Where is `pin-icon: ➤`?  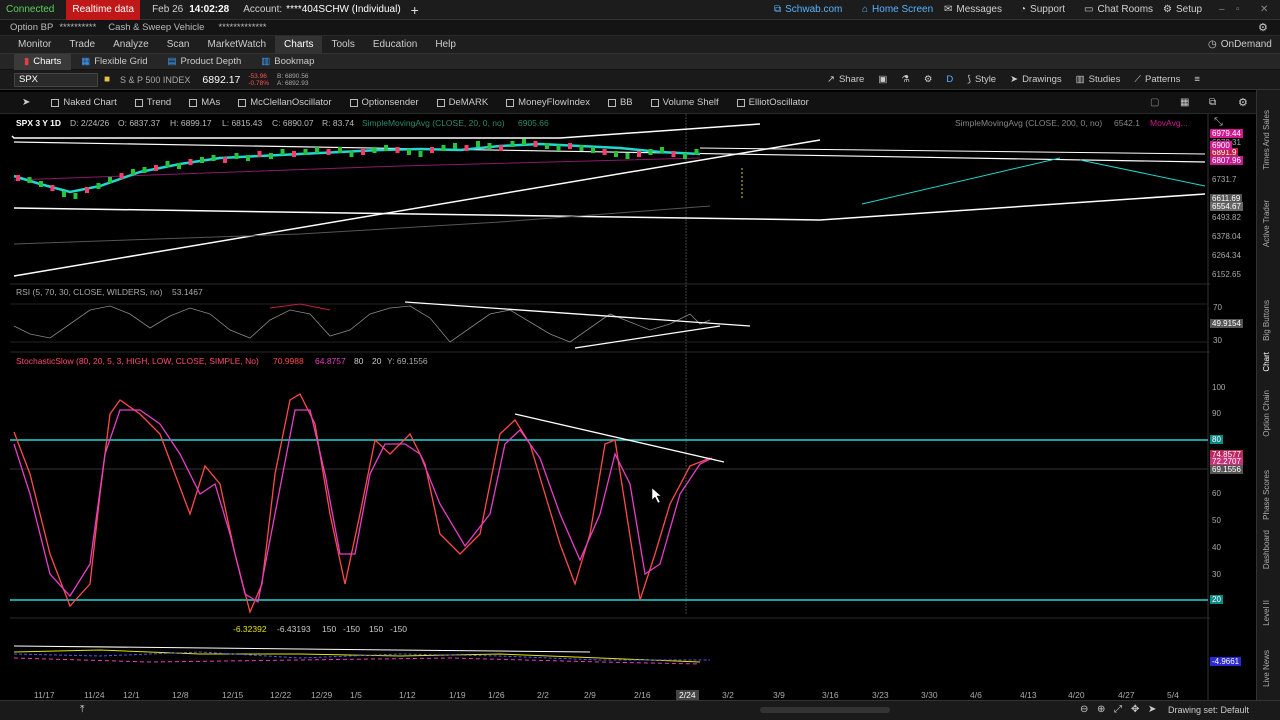
pin-icon: ➤ is located at coordinates (26, 102).